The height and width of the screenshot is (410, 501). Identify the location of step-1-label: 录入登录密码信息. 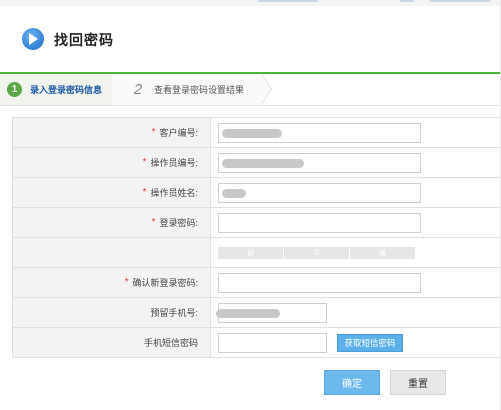
(66, 90).